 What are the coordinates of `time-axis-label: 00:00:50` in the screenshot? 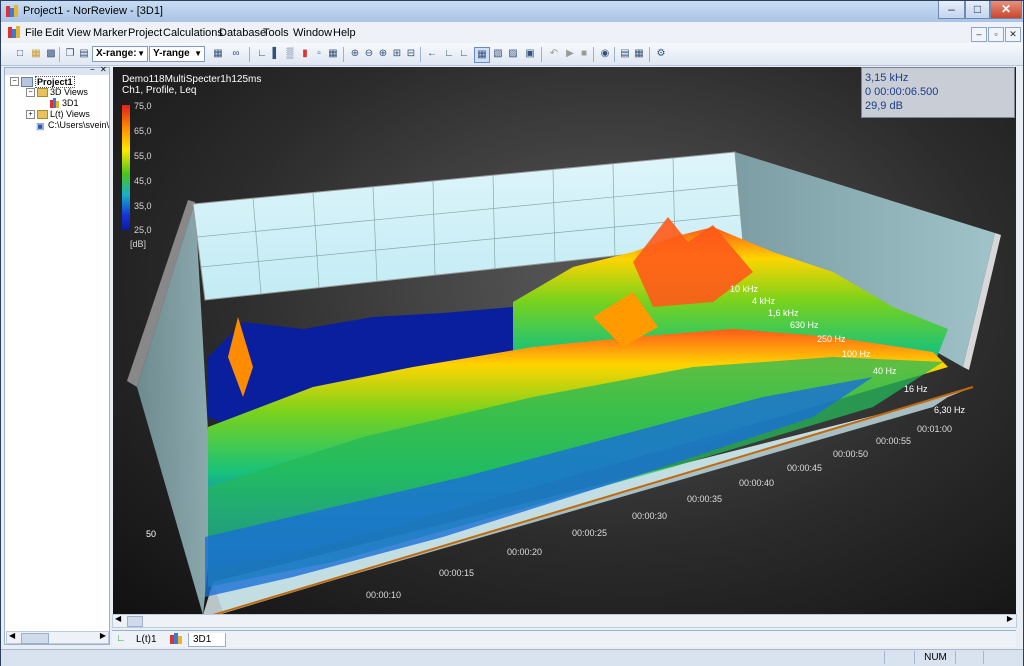 It's located at (851, 454).